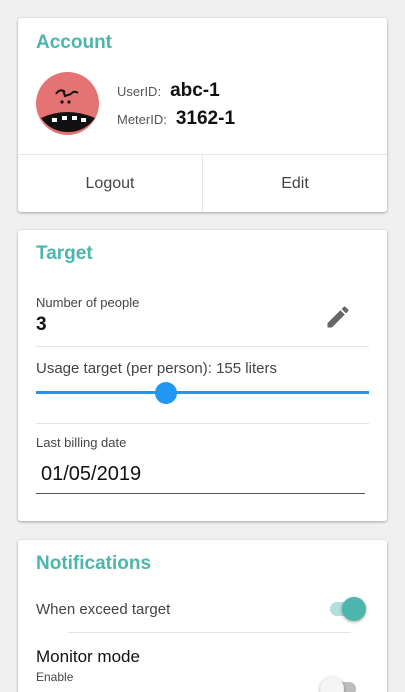 The width and height of the screenshot is (405, 692). What do you see at coordinates (88, 302) in the screenshot?
I see `people-label: Number of people` at bounding box center [88, 302].